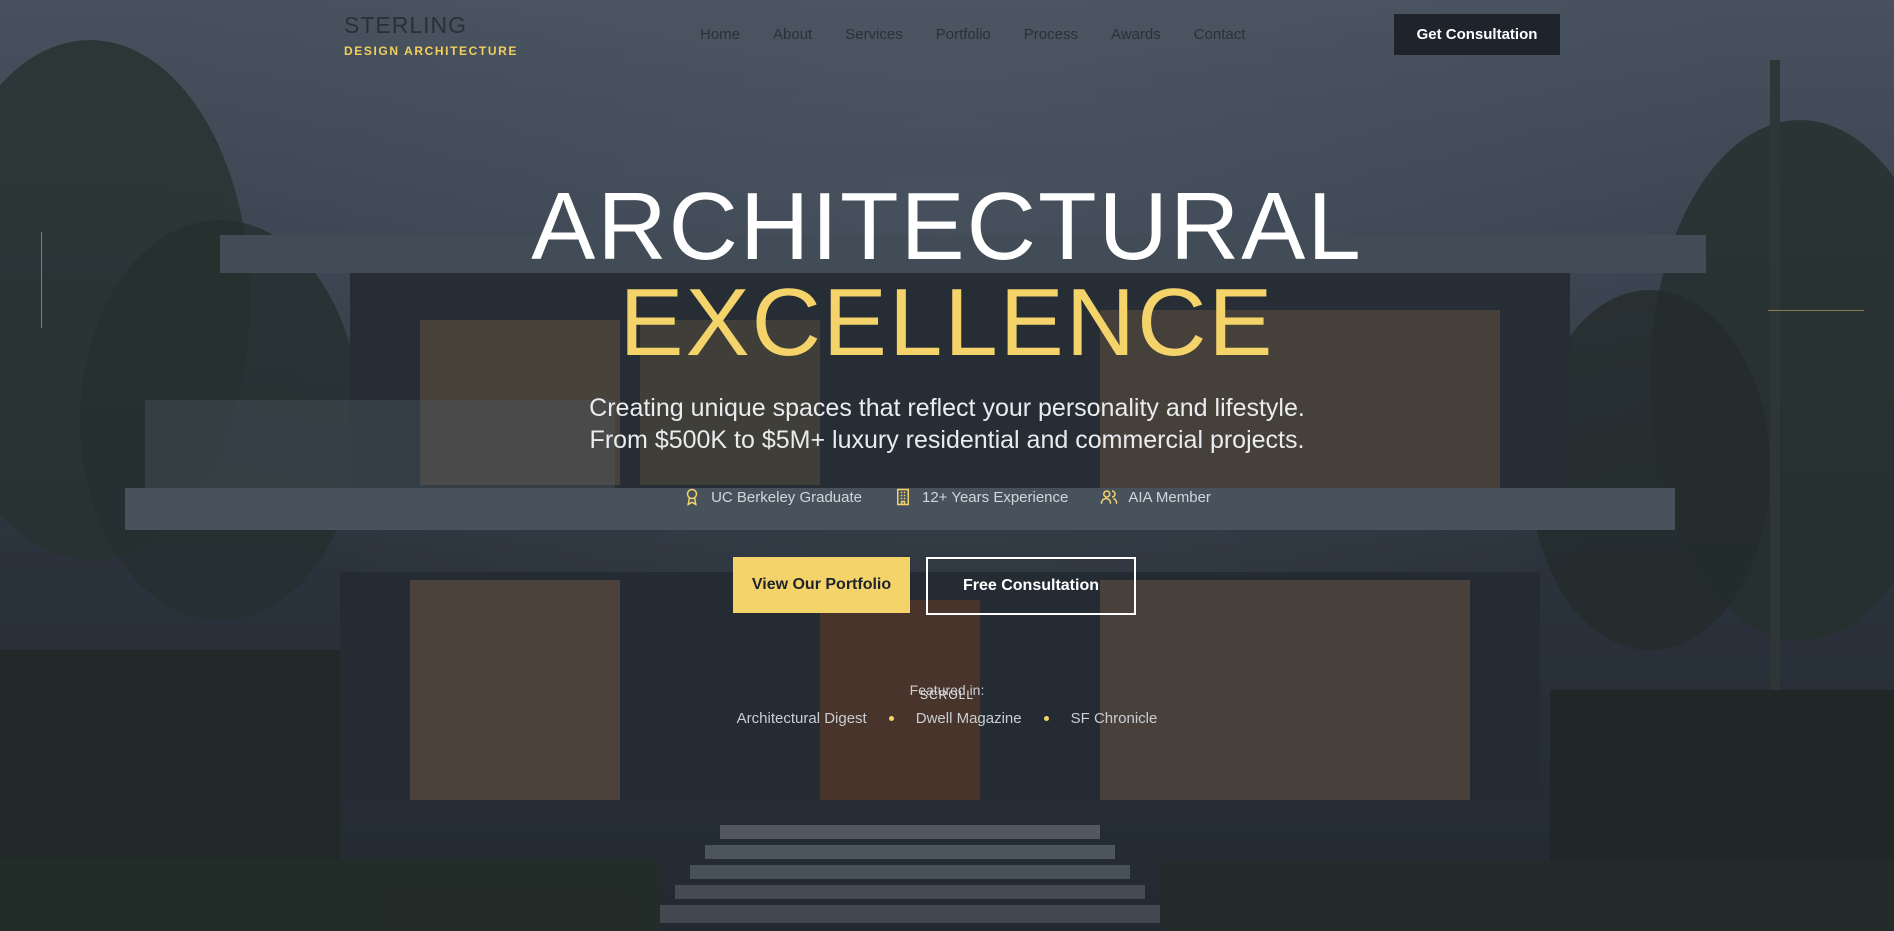 The image size is (1894, 931). Describe the element at coordinates (406, 25) in the screenshot. I see `brand-name: STERLING` at that location.